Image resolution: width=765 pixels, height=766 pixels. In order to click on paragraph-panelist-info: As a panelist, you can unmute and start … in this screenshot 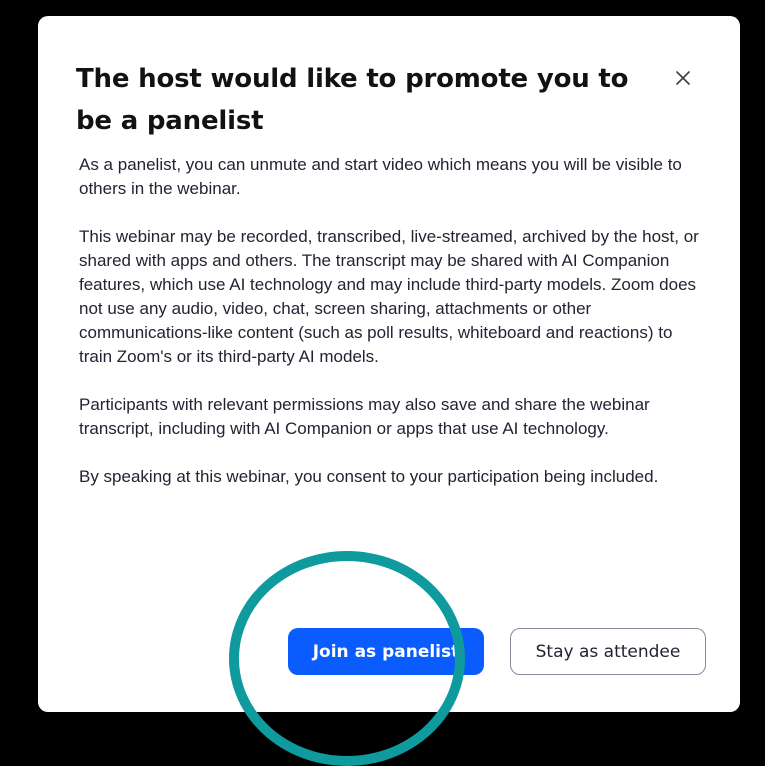, I will do `click(380, 176)`.